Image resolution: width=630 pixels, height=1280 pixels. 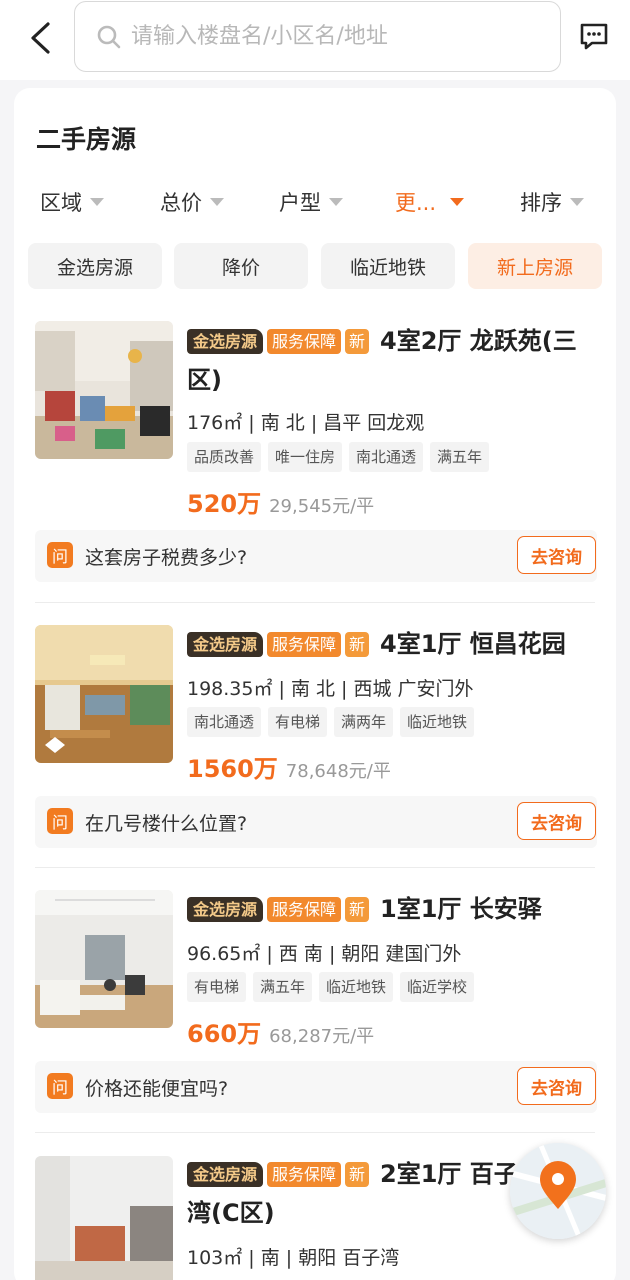 I want to click on map-pin-icon, so click(x=558, y=1191).